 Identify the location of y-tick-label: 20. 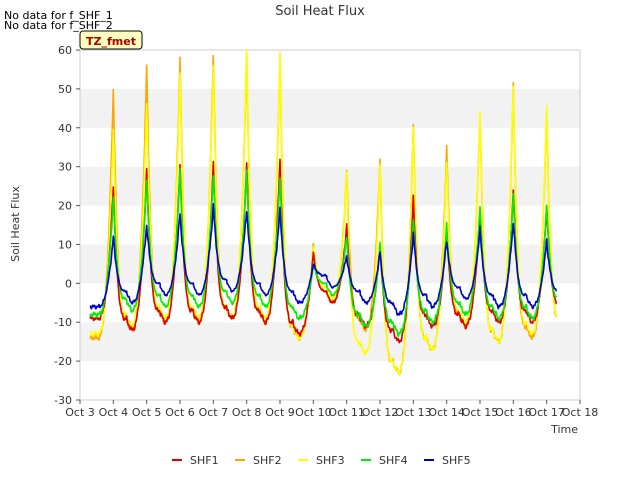
(65, 206).